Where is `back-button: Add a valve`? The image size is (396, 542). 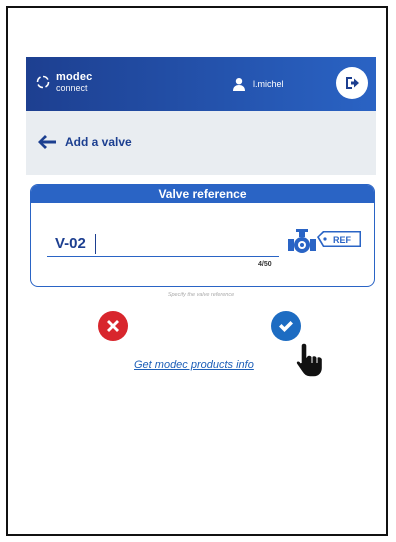
back-button: Add a valve is located at coordinates (85, 142).